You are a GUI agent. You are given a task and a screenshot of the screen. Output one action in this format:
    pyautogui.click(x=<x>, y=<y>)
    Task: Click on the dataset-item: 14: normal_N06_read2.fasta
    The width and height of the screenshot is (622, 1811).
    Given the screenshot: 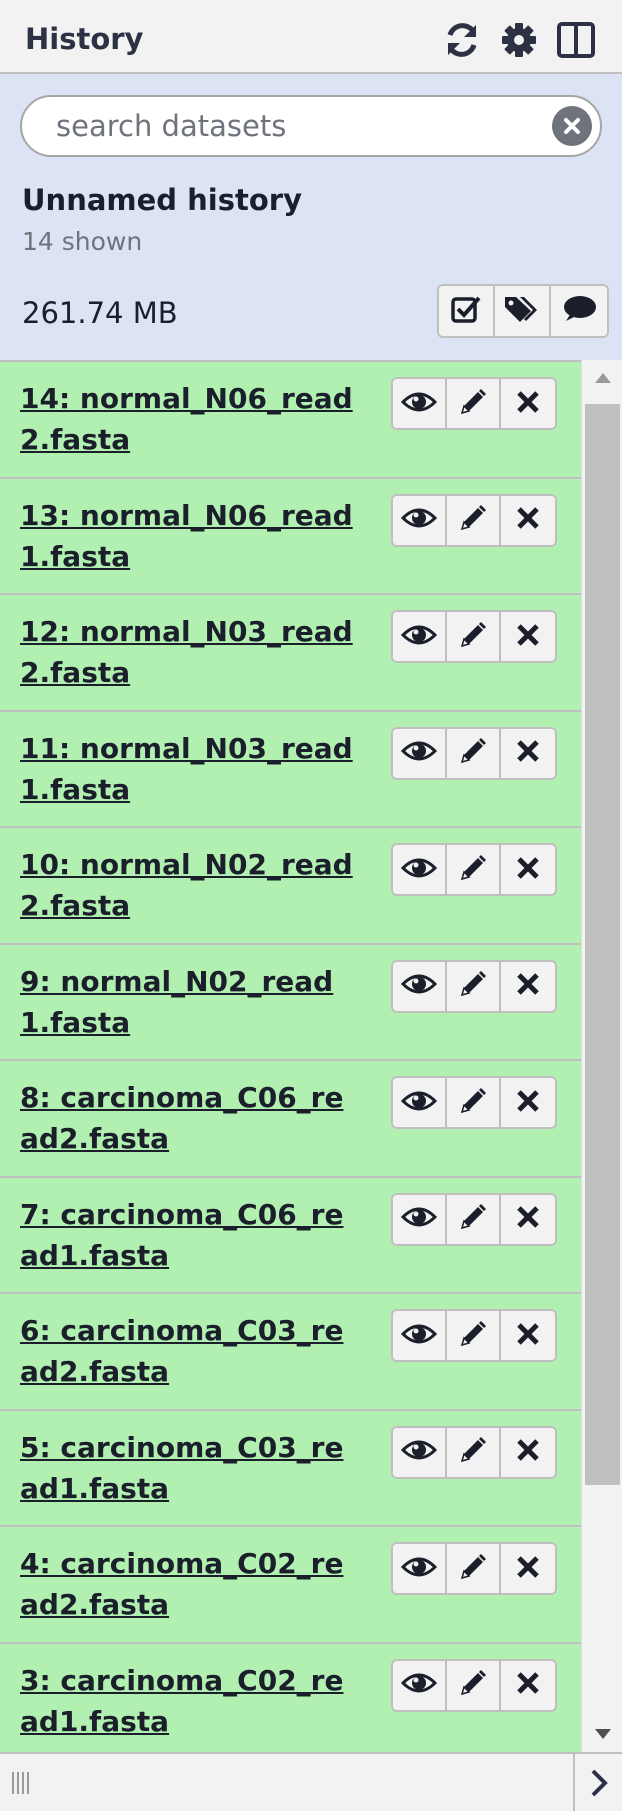 What is the action you would take?
    pyautogui.click(x=290, y=418)
    